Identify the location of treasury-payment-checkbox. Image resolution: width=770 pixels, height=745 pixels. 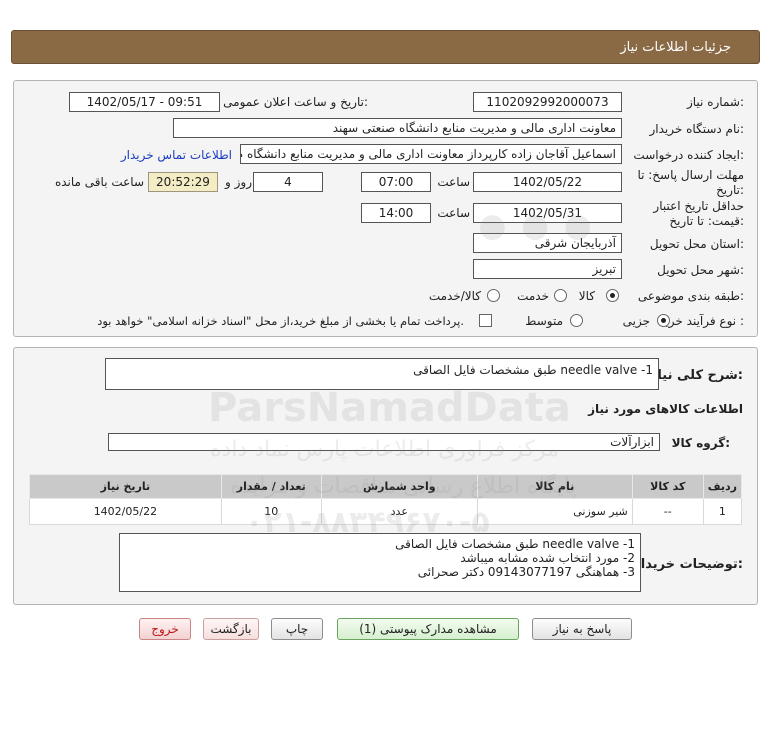
(485, 320).